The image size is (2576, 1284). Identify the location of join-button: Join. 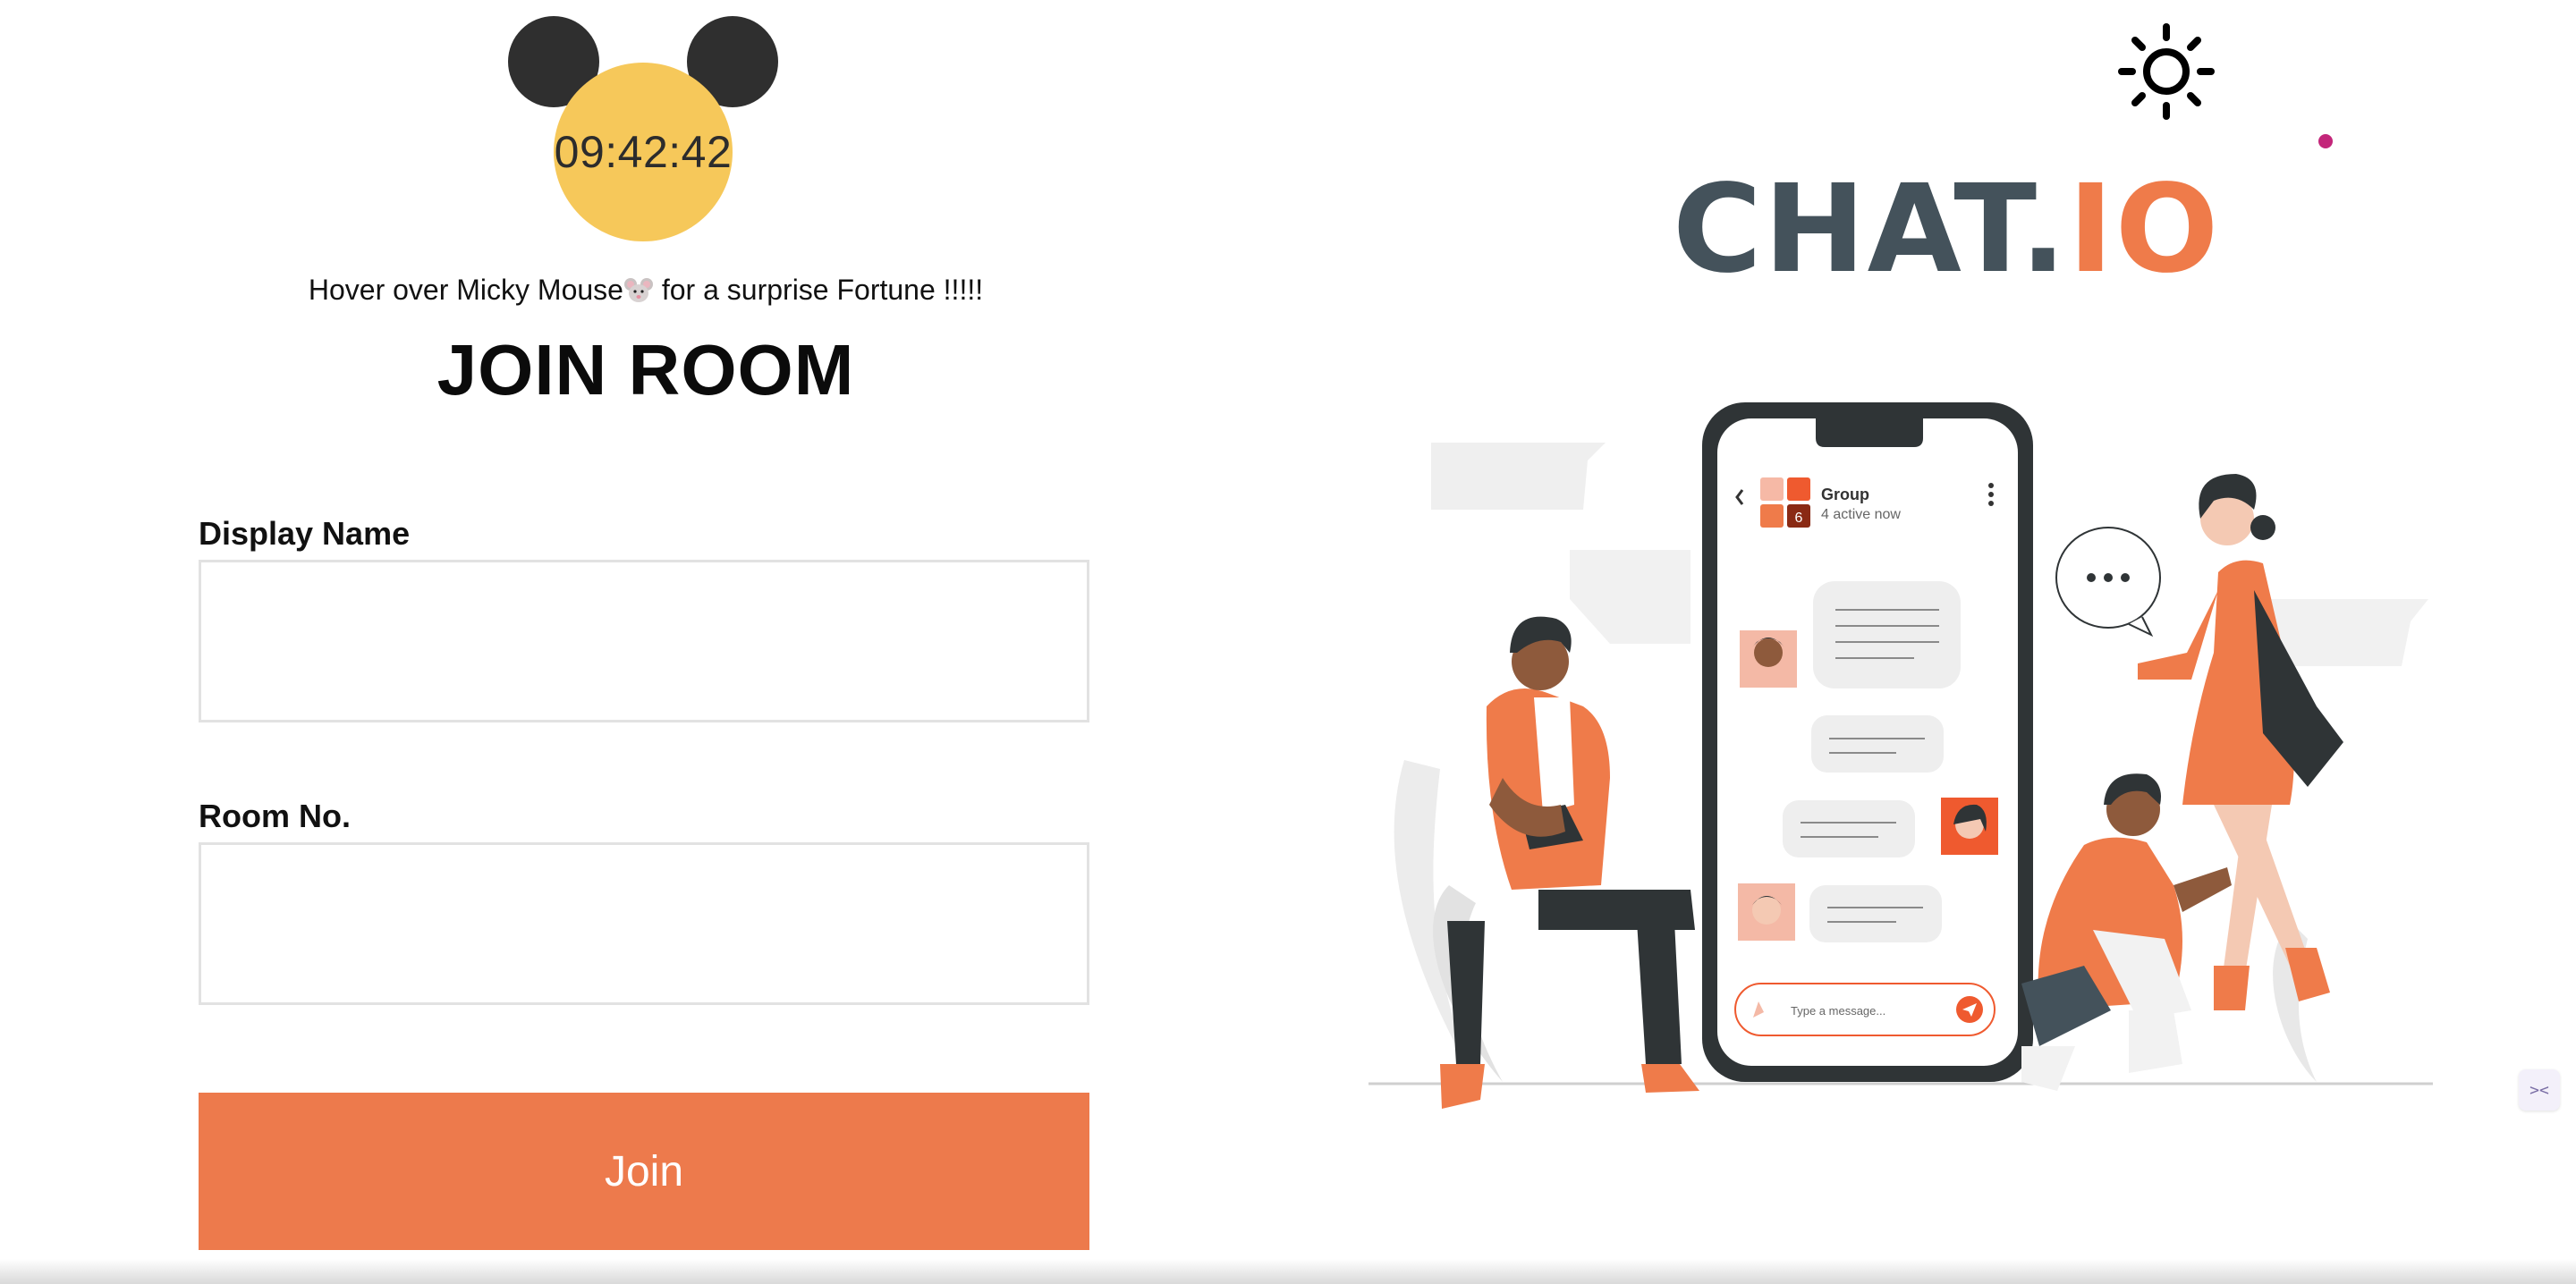
(644, 1171).